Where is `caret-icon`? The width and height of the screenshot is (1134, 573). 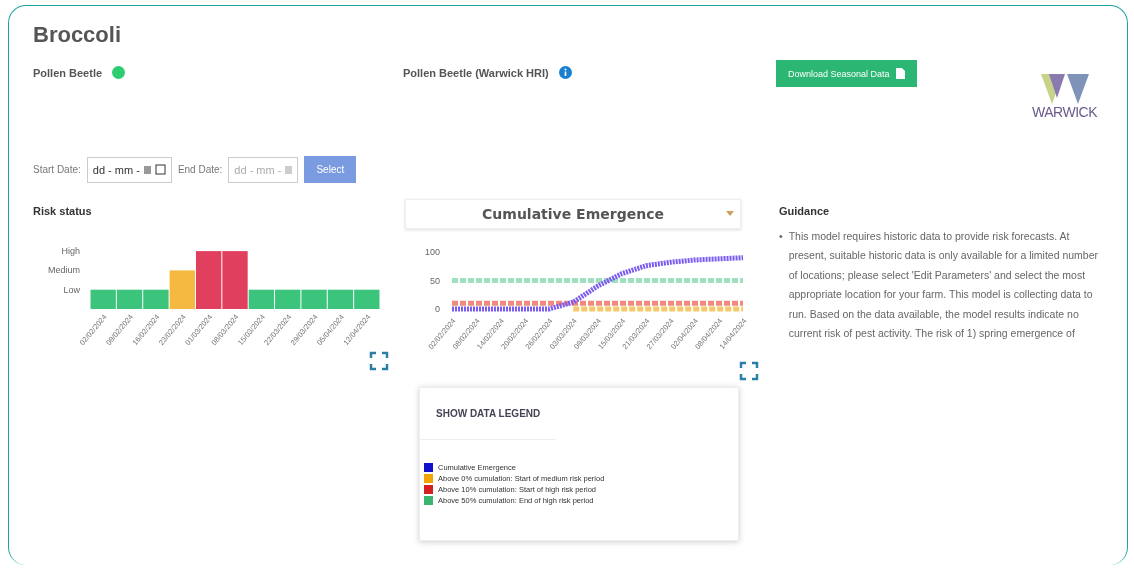
caret-icon is located at coordinates (730, 213).